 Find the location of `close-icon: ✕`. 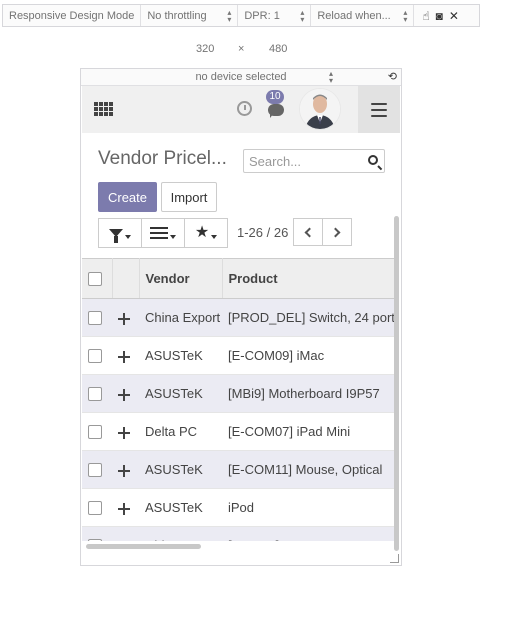

close-icon: ✕ is located at coordinates (454, 16).